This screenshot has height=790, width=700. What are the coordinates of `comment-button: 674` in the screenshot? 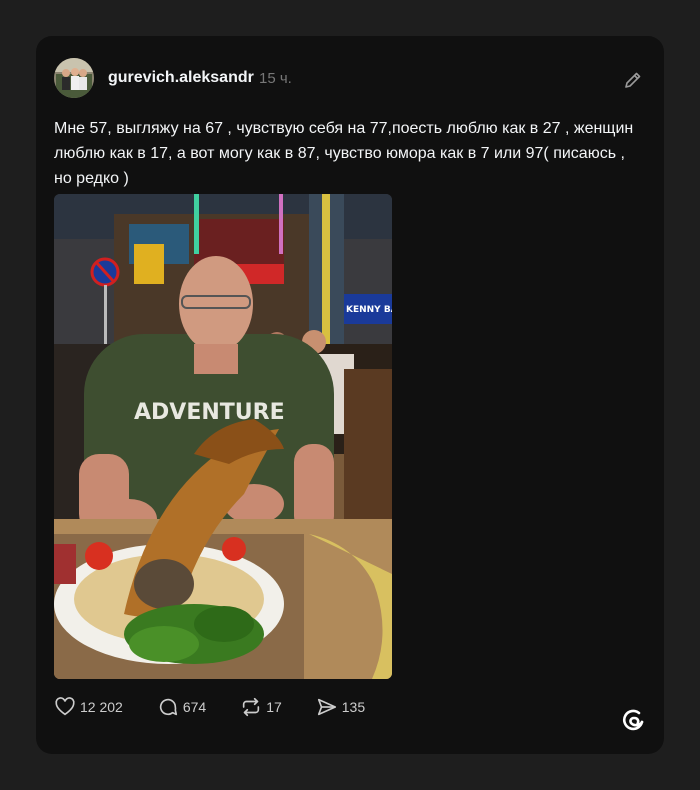 It's located at (181, 707).